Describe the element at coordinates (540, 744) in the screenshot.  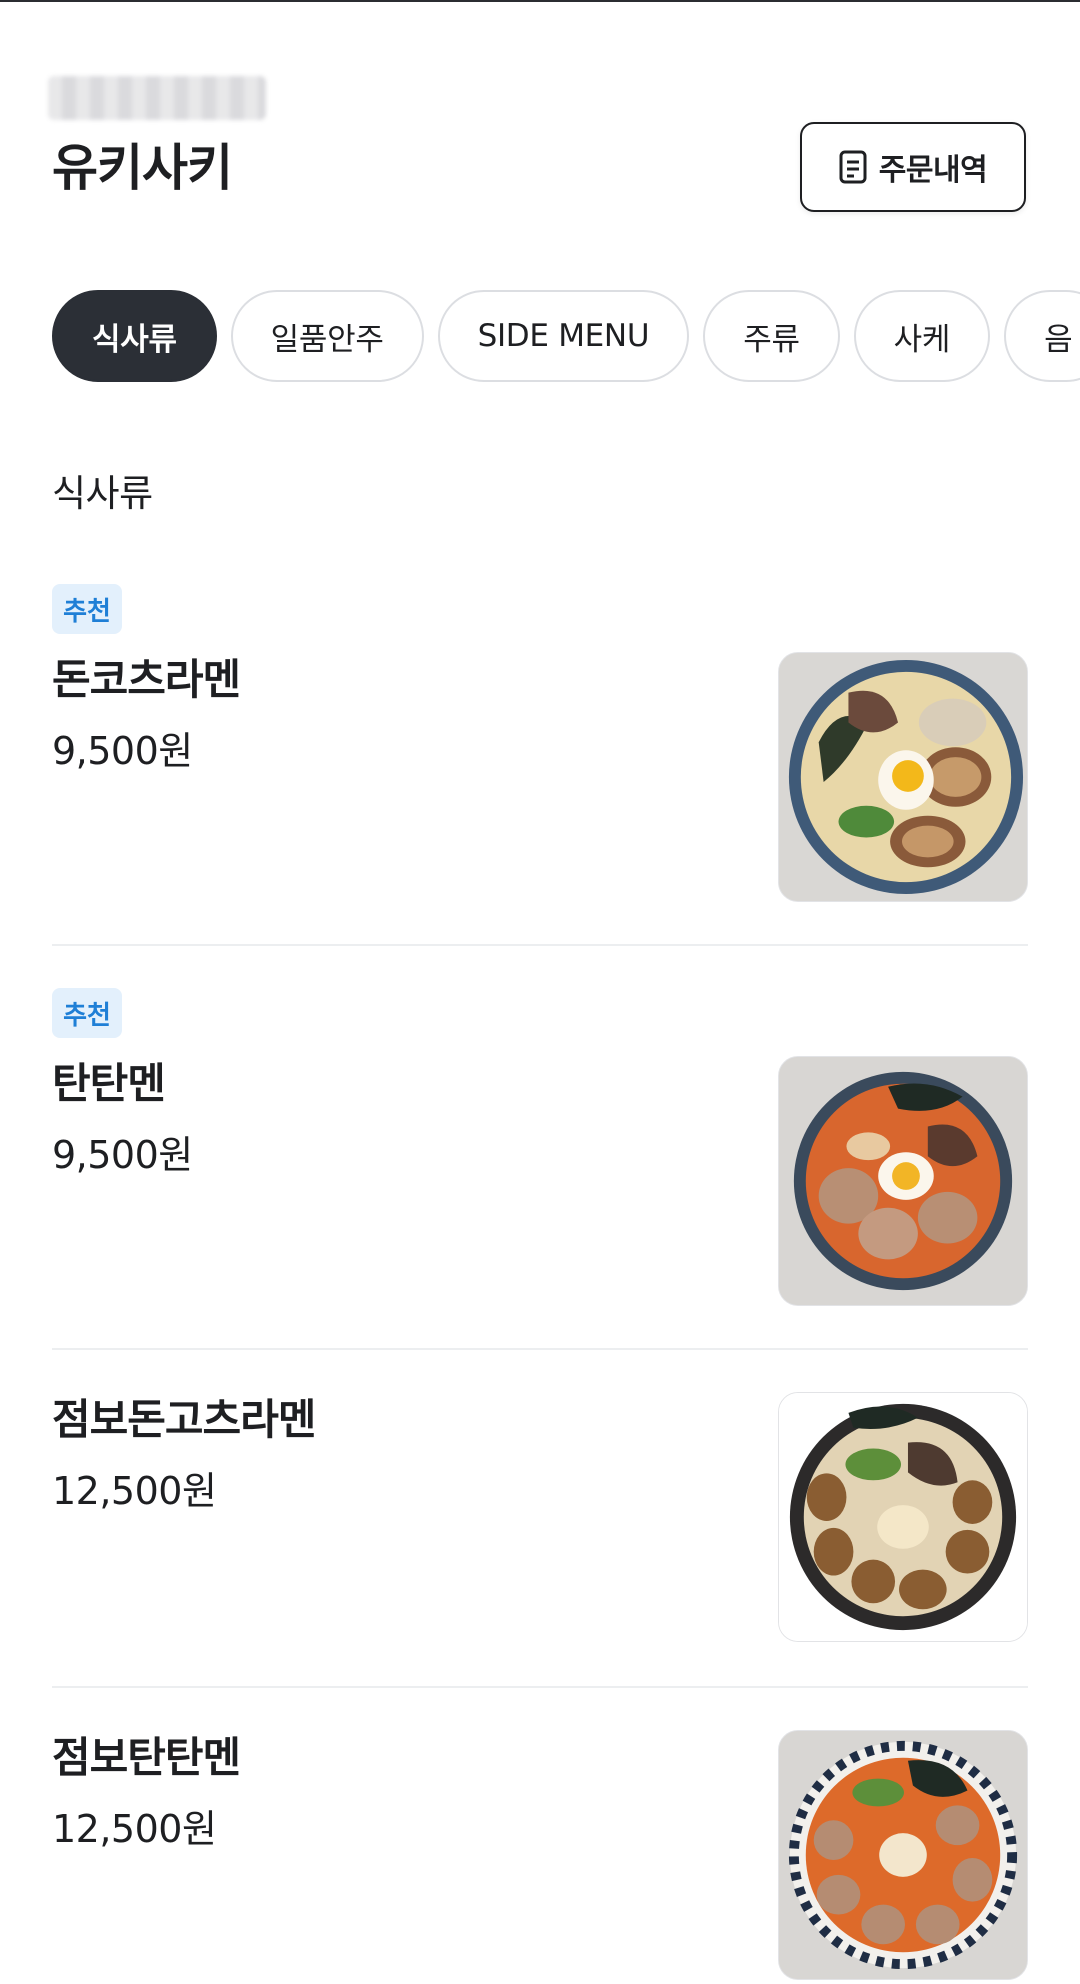
I see `menu-item: 추천 돈코츠라멘 9,500원` at that location.